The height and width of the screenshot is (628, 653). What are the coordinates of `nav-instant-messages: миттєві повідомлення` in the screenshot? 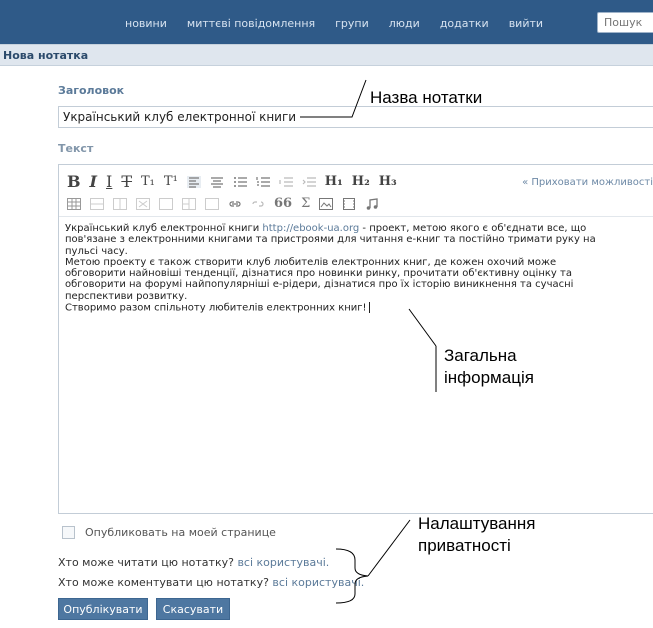 It's located at (251, 23).